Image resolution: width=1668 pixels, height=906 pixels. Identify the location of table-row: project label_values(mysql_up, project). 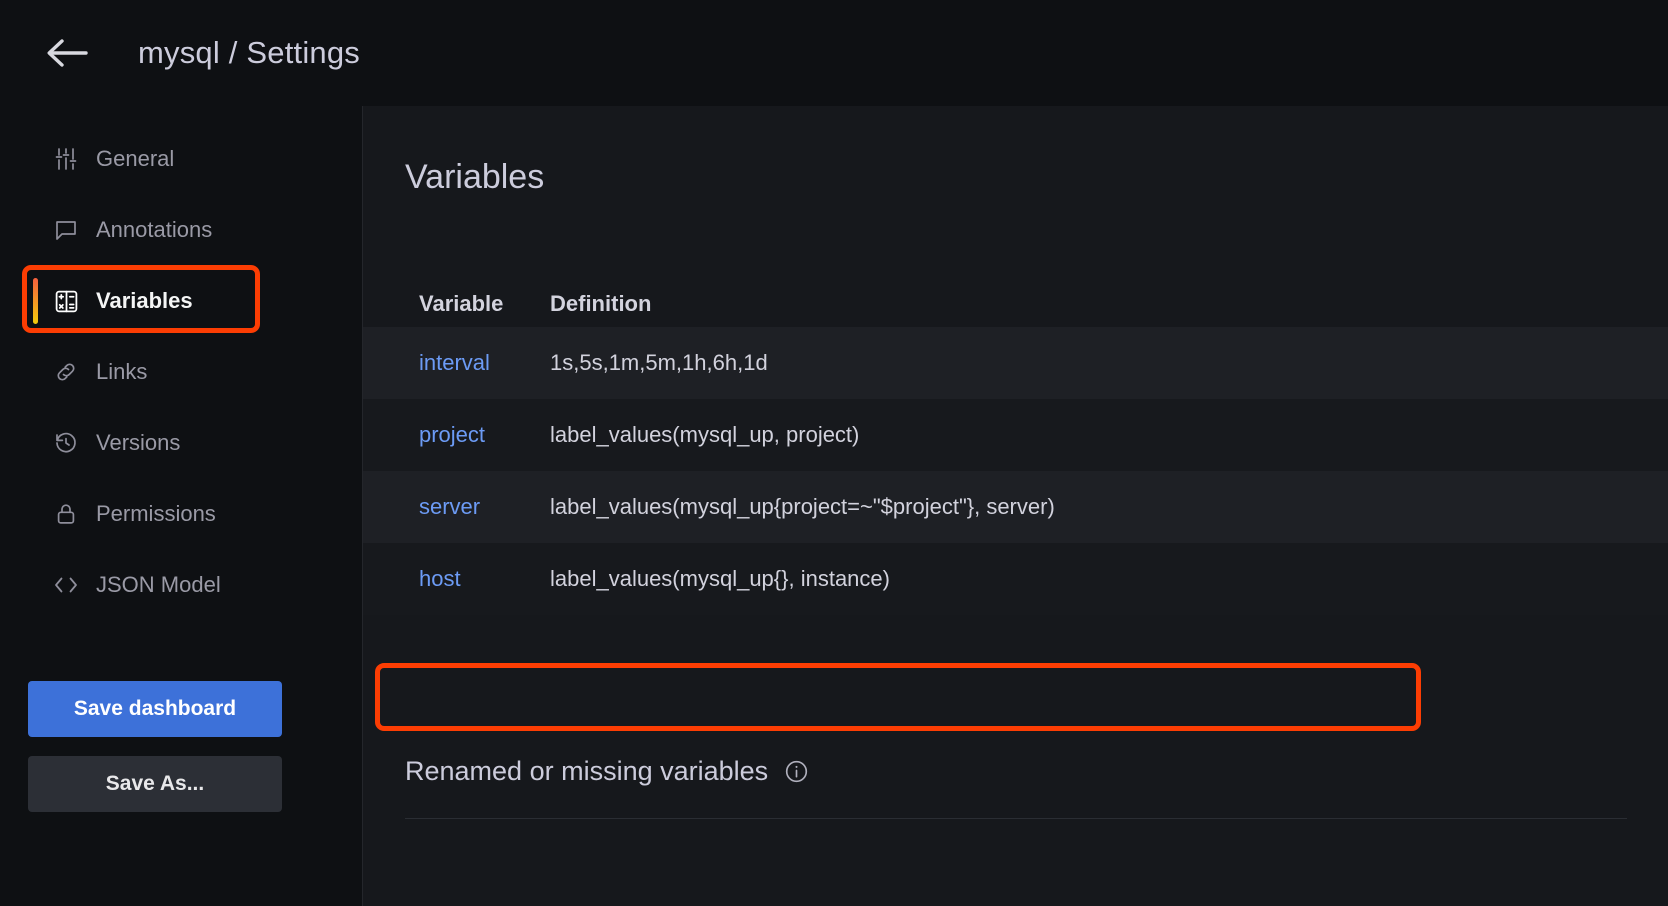
(1015, 435).